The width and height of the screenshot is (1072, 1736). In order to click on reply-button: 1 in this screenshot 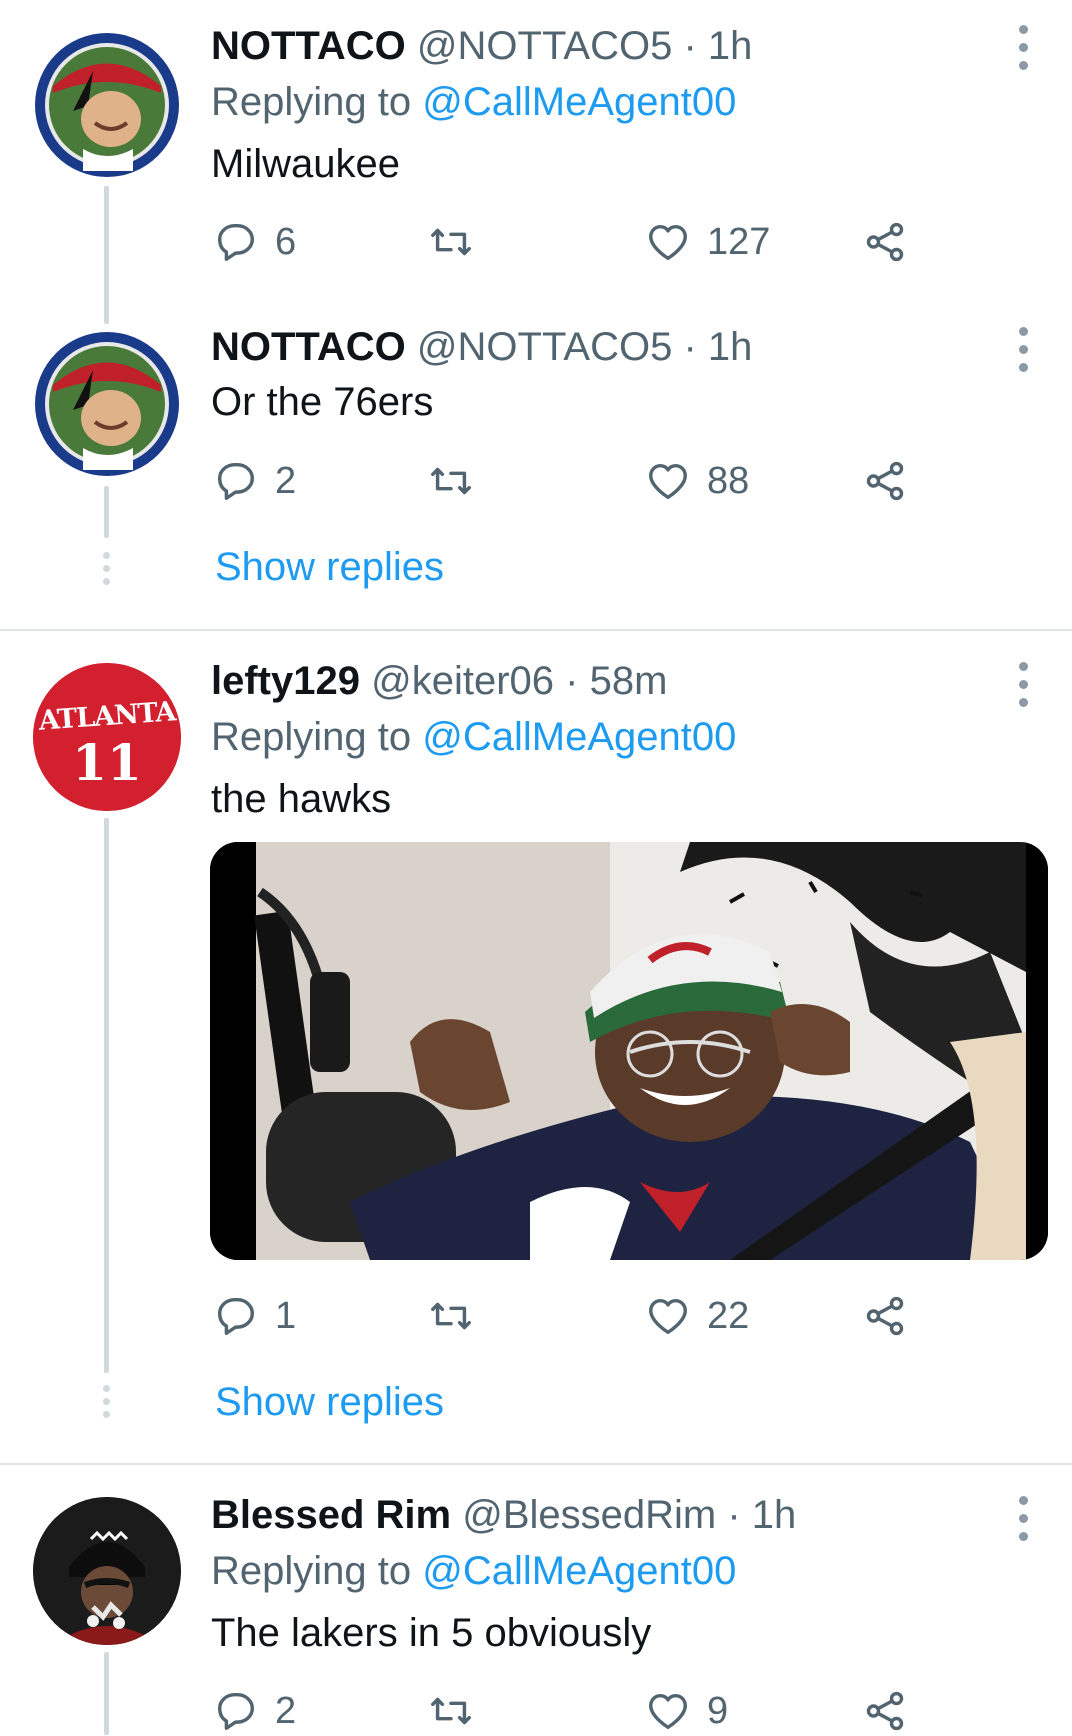, I will do `click(254, 1316)`.